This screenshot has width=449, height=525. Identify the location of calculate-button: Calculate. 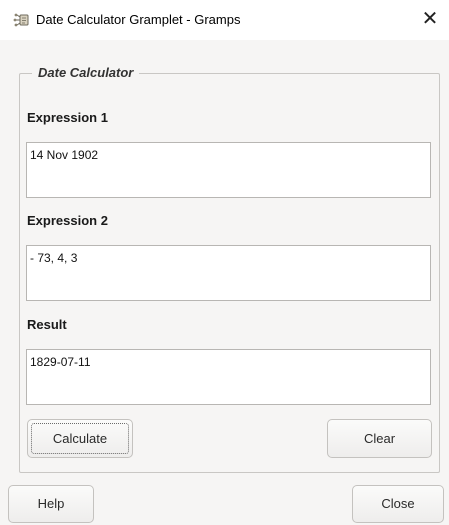
(80, 438).